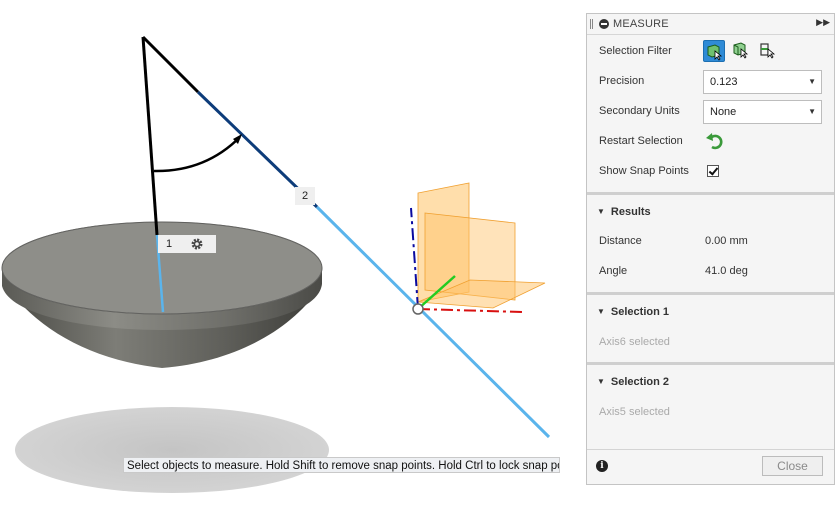  What do you see at coordinates (713, 171) in the screenshot?
I see `show-snap-points-checkbox` at bounding box center [713, 171].